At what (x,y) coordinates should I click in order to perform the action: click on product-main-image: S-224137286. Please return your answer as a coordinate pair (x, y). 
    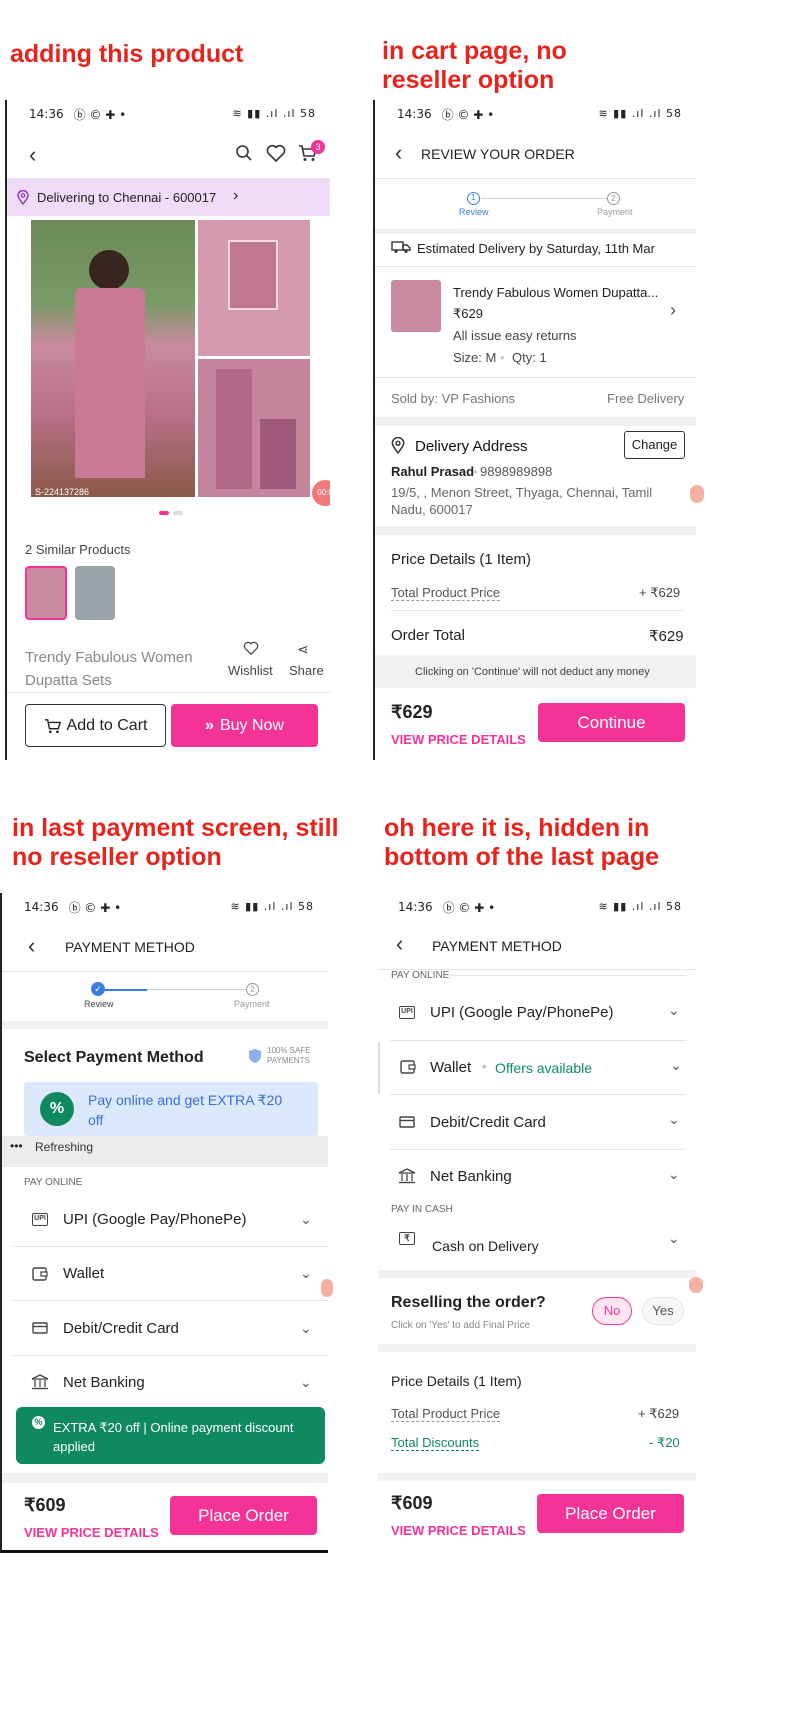
    Looking at the image, I should click on (113, 358).